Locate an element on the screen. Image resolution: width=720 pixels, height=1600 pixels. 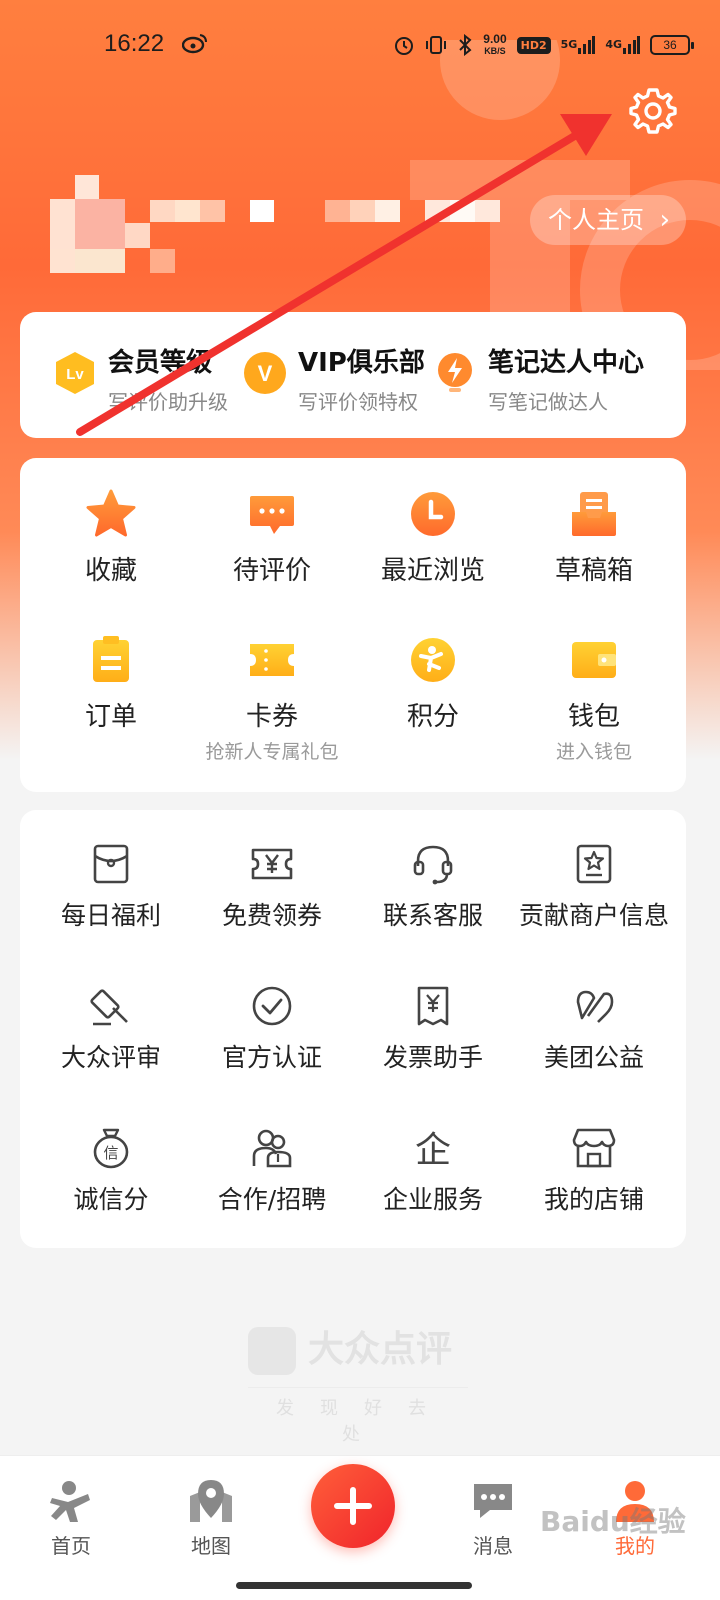
my-store-item: 我的店铺 is located at coordinates (594, 1171).